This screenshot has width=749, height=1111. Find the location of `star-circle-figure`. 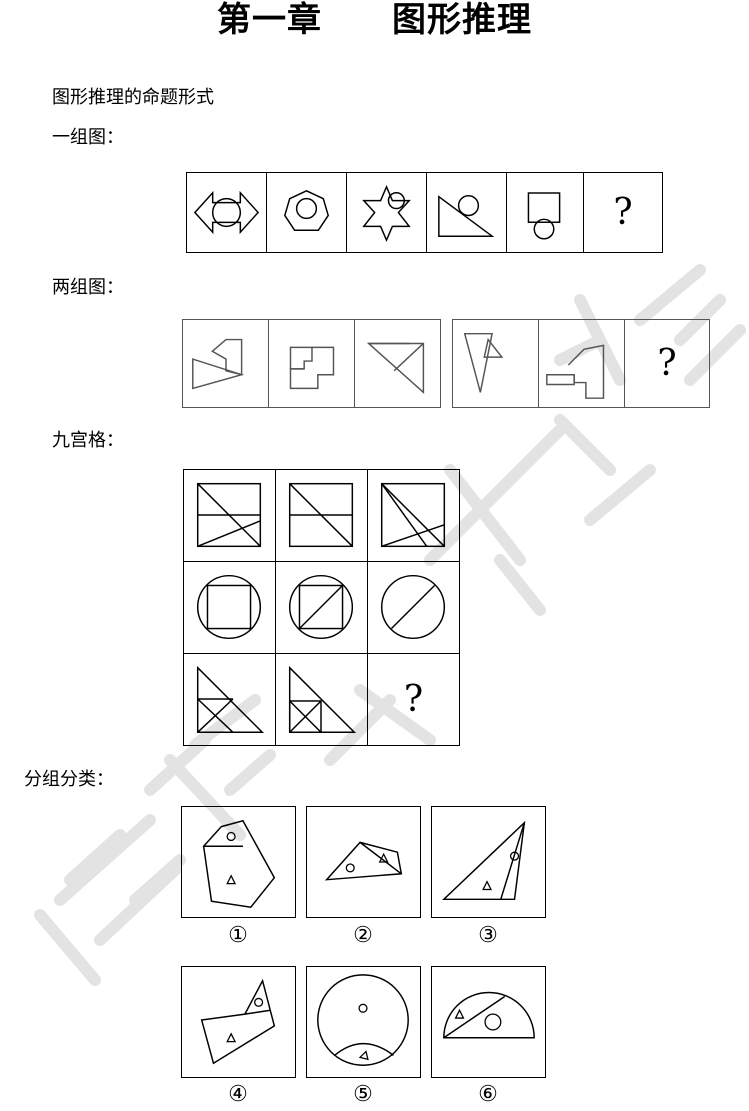

star-circle-figure is located at coordinates (386, 213).